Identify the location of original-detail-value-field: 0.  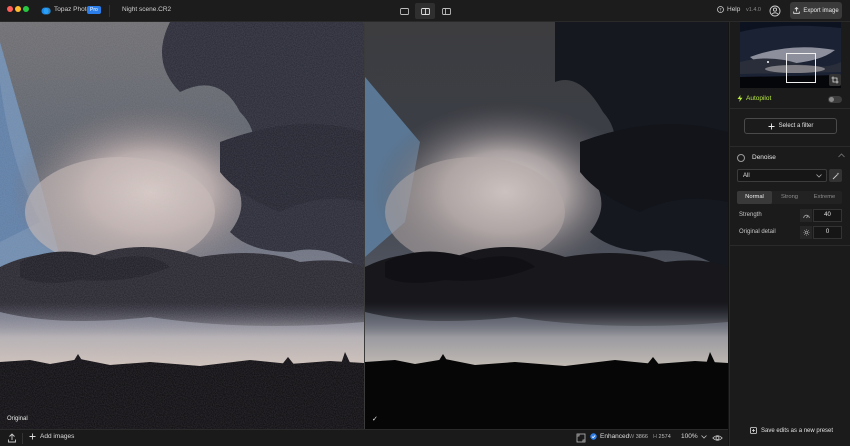
(827, 232).